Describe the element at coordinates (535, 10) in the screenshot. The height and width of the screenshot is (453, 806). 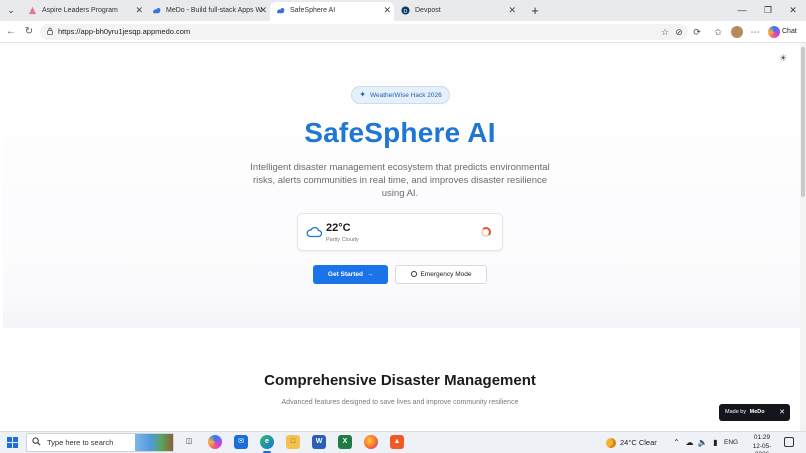
I see `new-tab-plus-icon: +` at that location.